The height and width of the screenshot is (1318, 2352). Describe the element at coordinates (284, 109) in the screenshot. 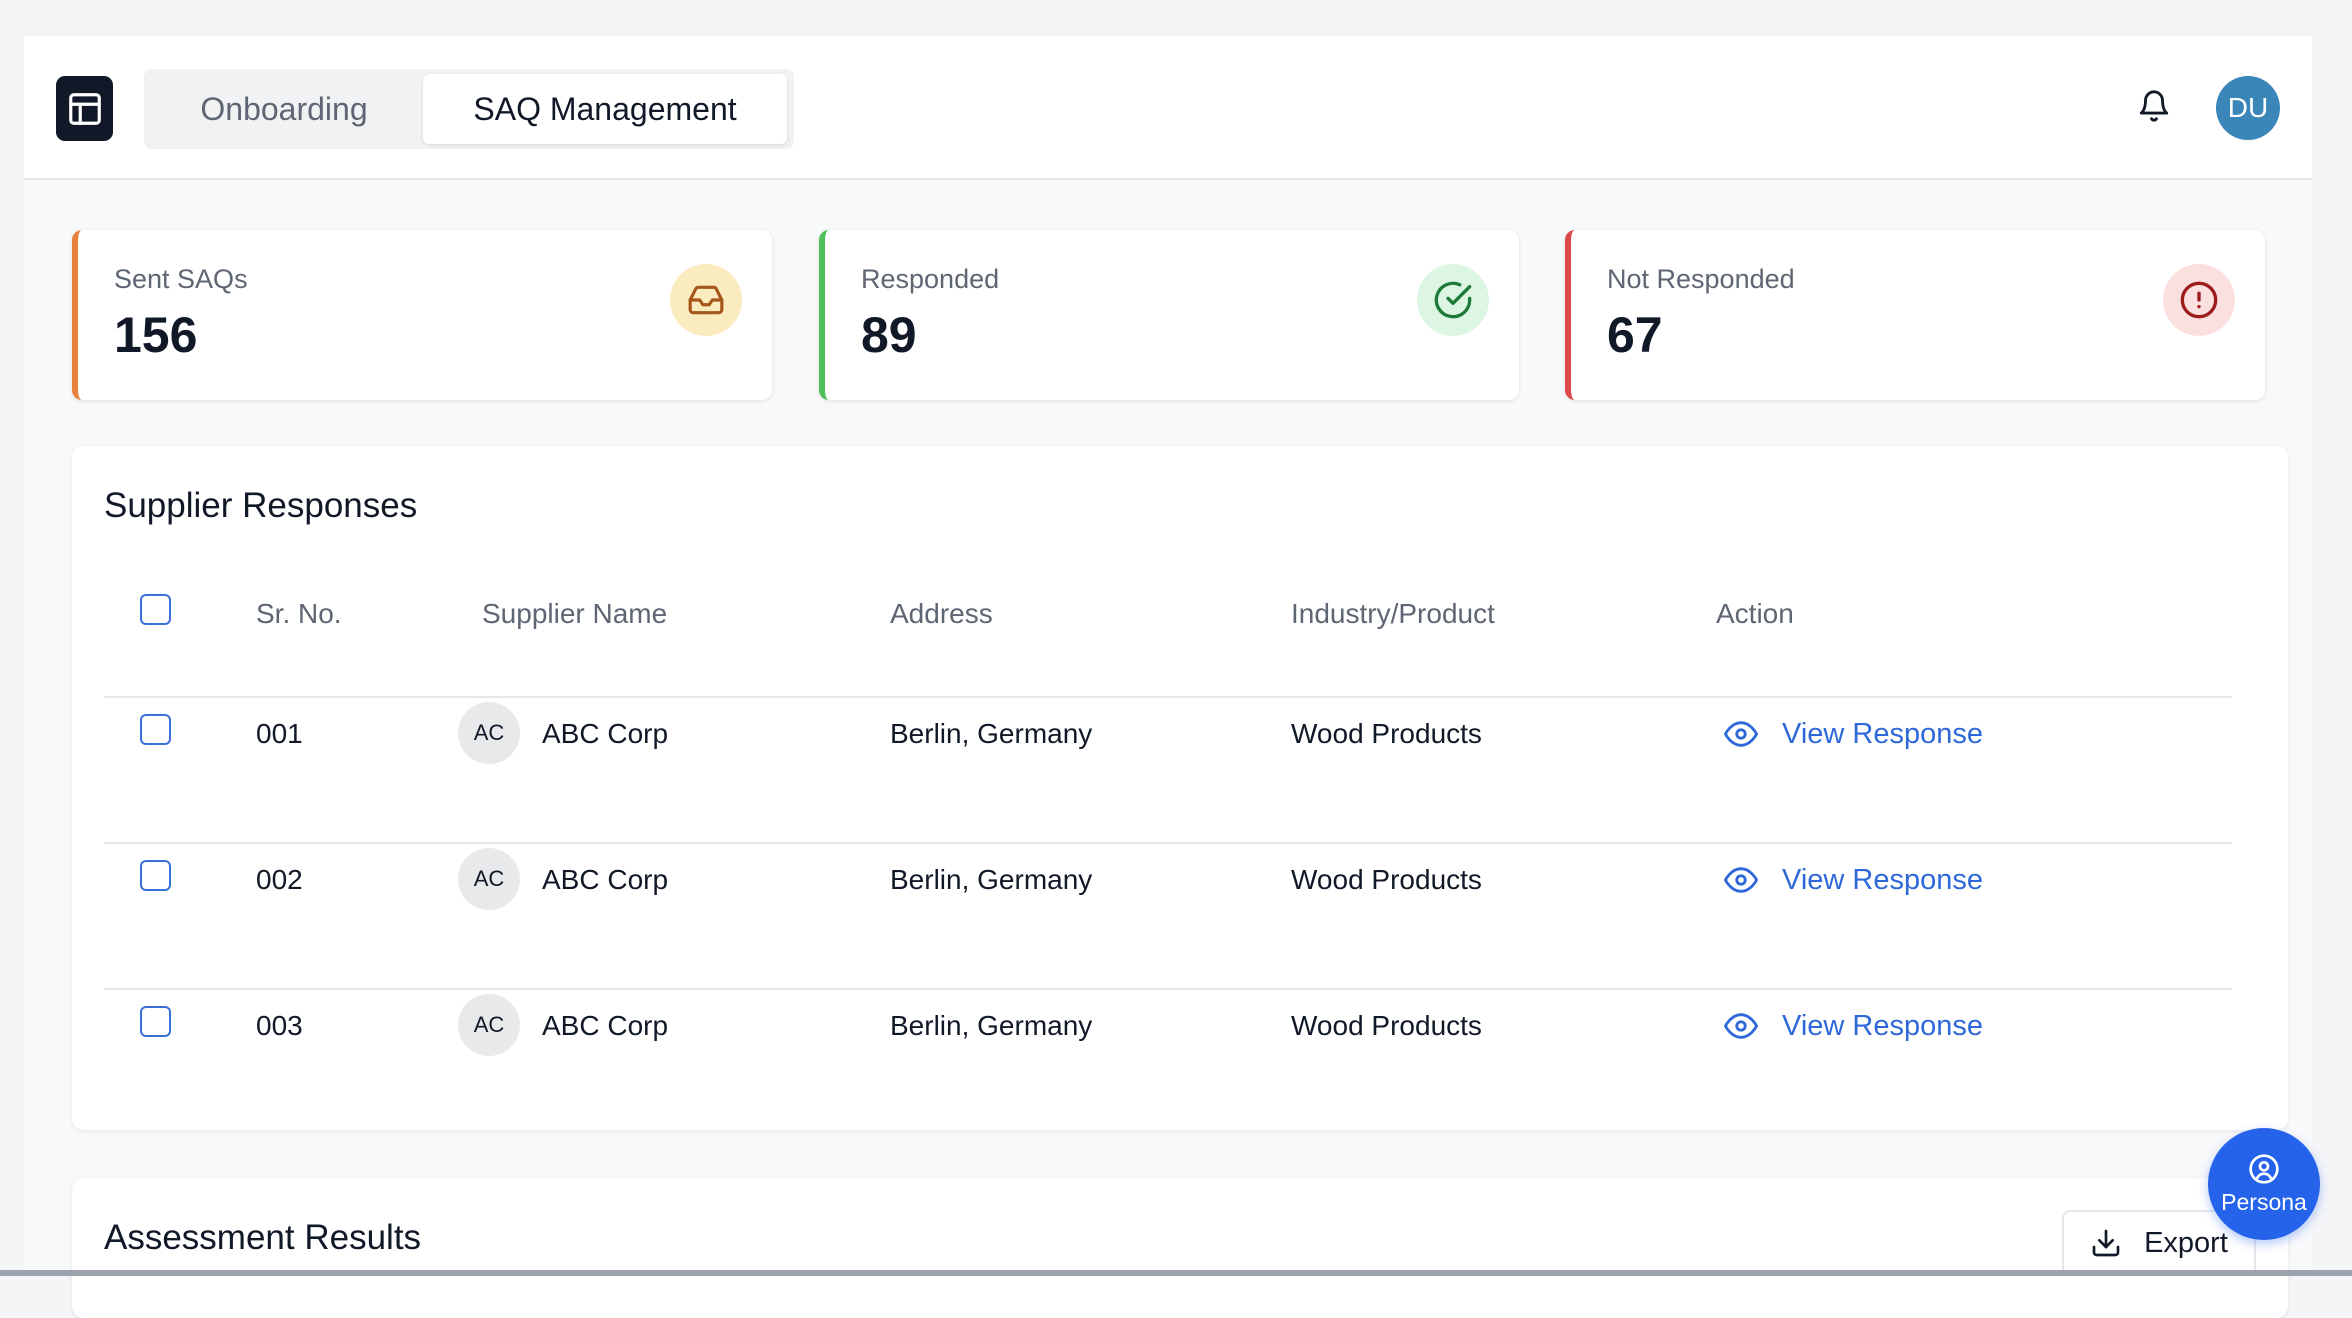

I see `tab-onboarding: Onboarding` at that location.